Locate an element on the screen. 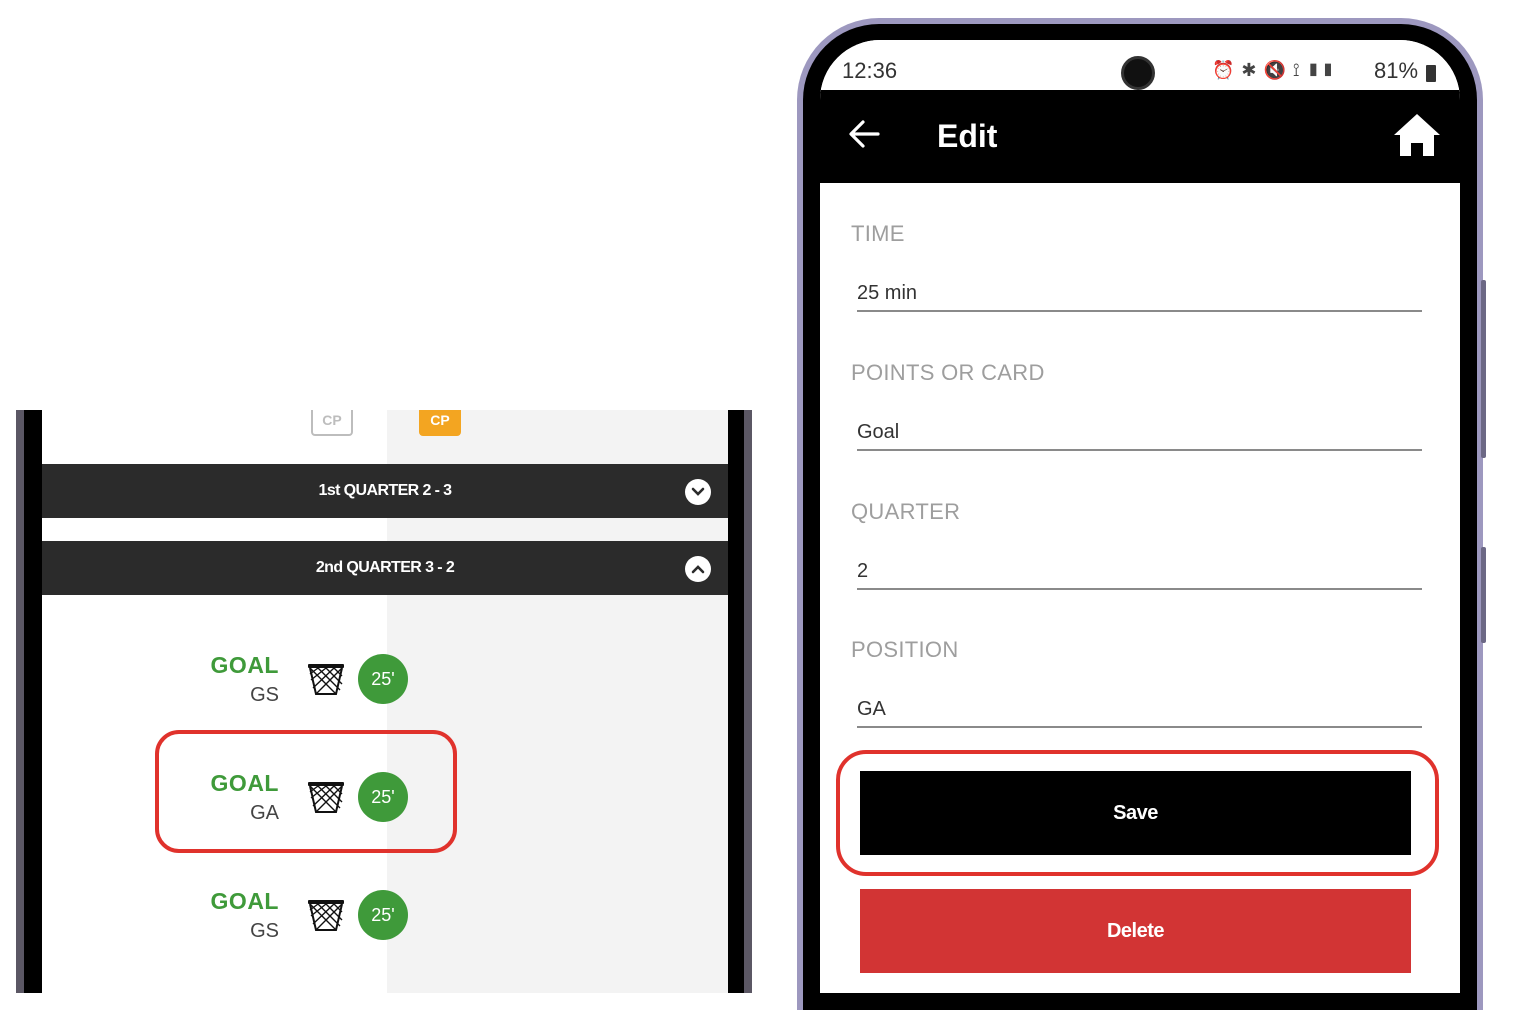 The image size is (1514, 1010). chevron-down-icon is located at coordinates (698, 492).